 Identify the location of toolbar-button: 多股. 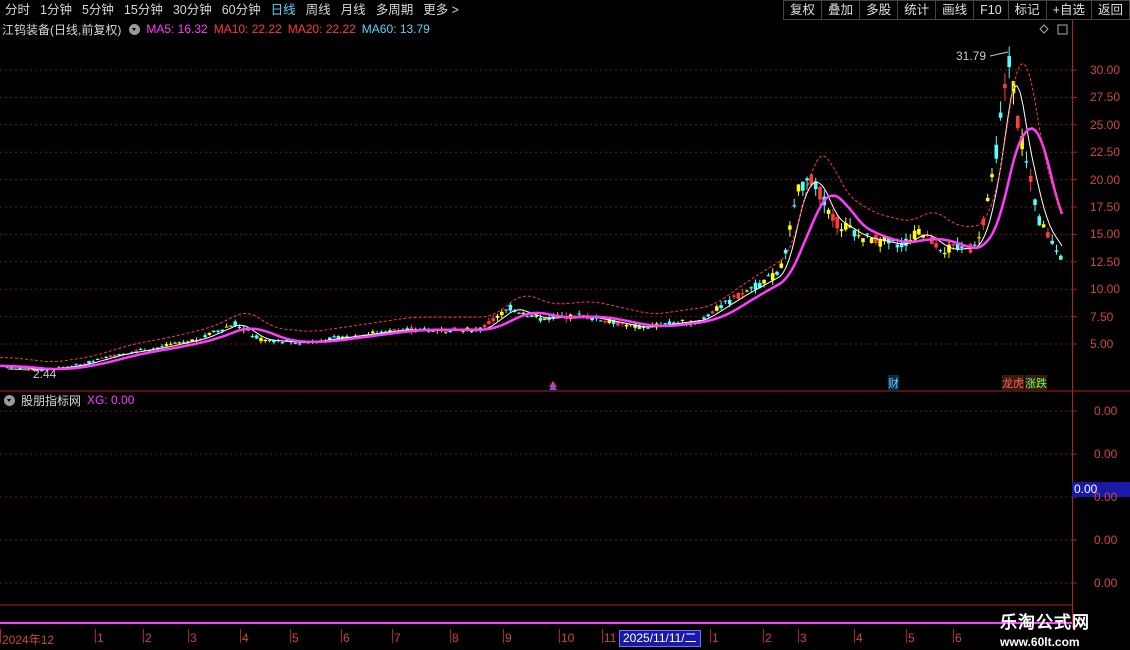
(878, 10).